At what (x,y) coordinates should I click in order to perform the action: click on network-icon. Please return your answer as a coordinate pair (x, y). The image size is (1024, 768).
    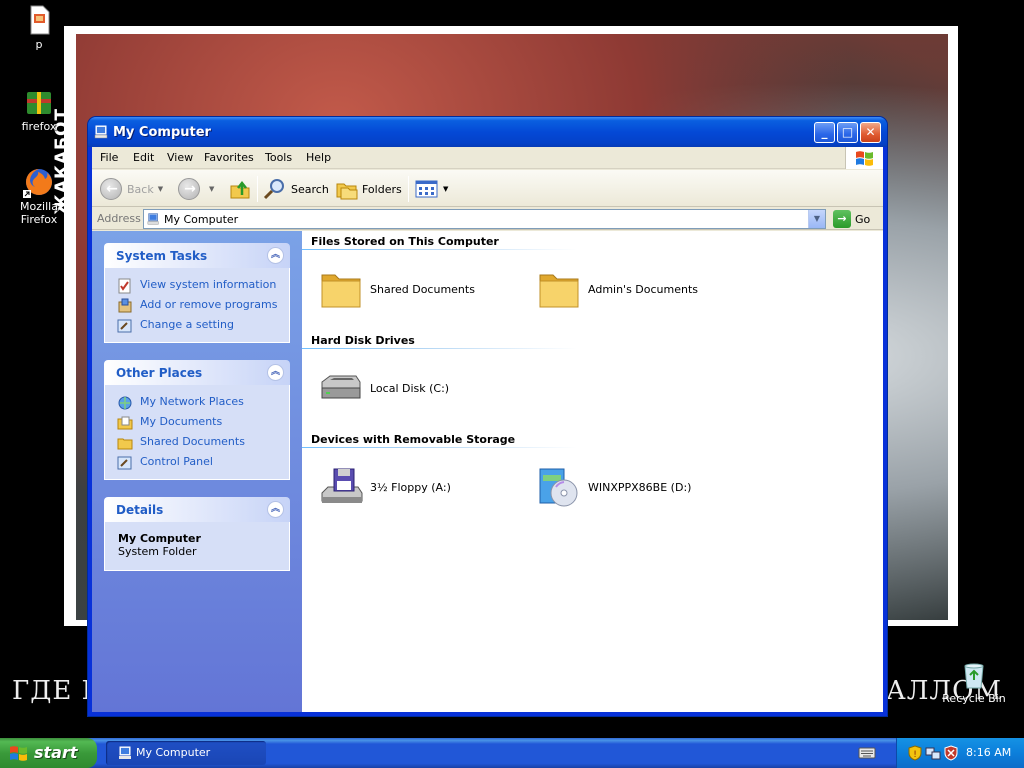
    Looking at the image, I should click on (933, 753).